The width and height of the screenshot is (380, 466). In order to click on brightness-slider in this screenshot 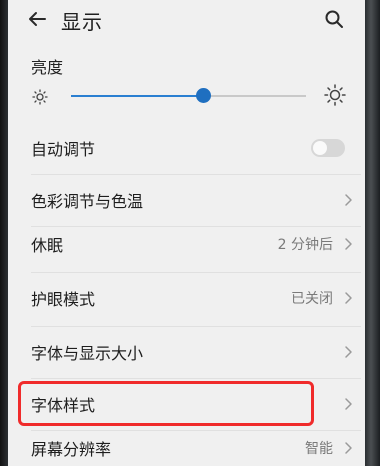, I will do `click(188, 96)`.